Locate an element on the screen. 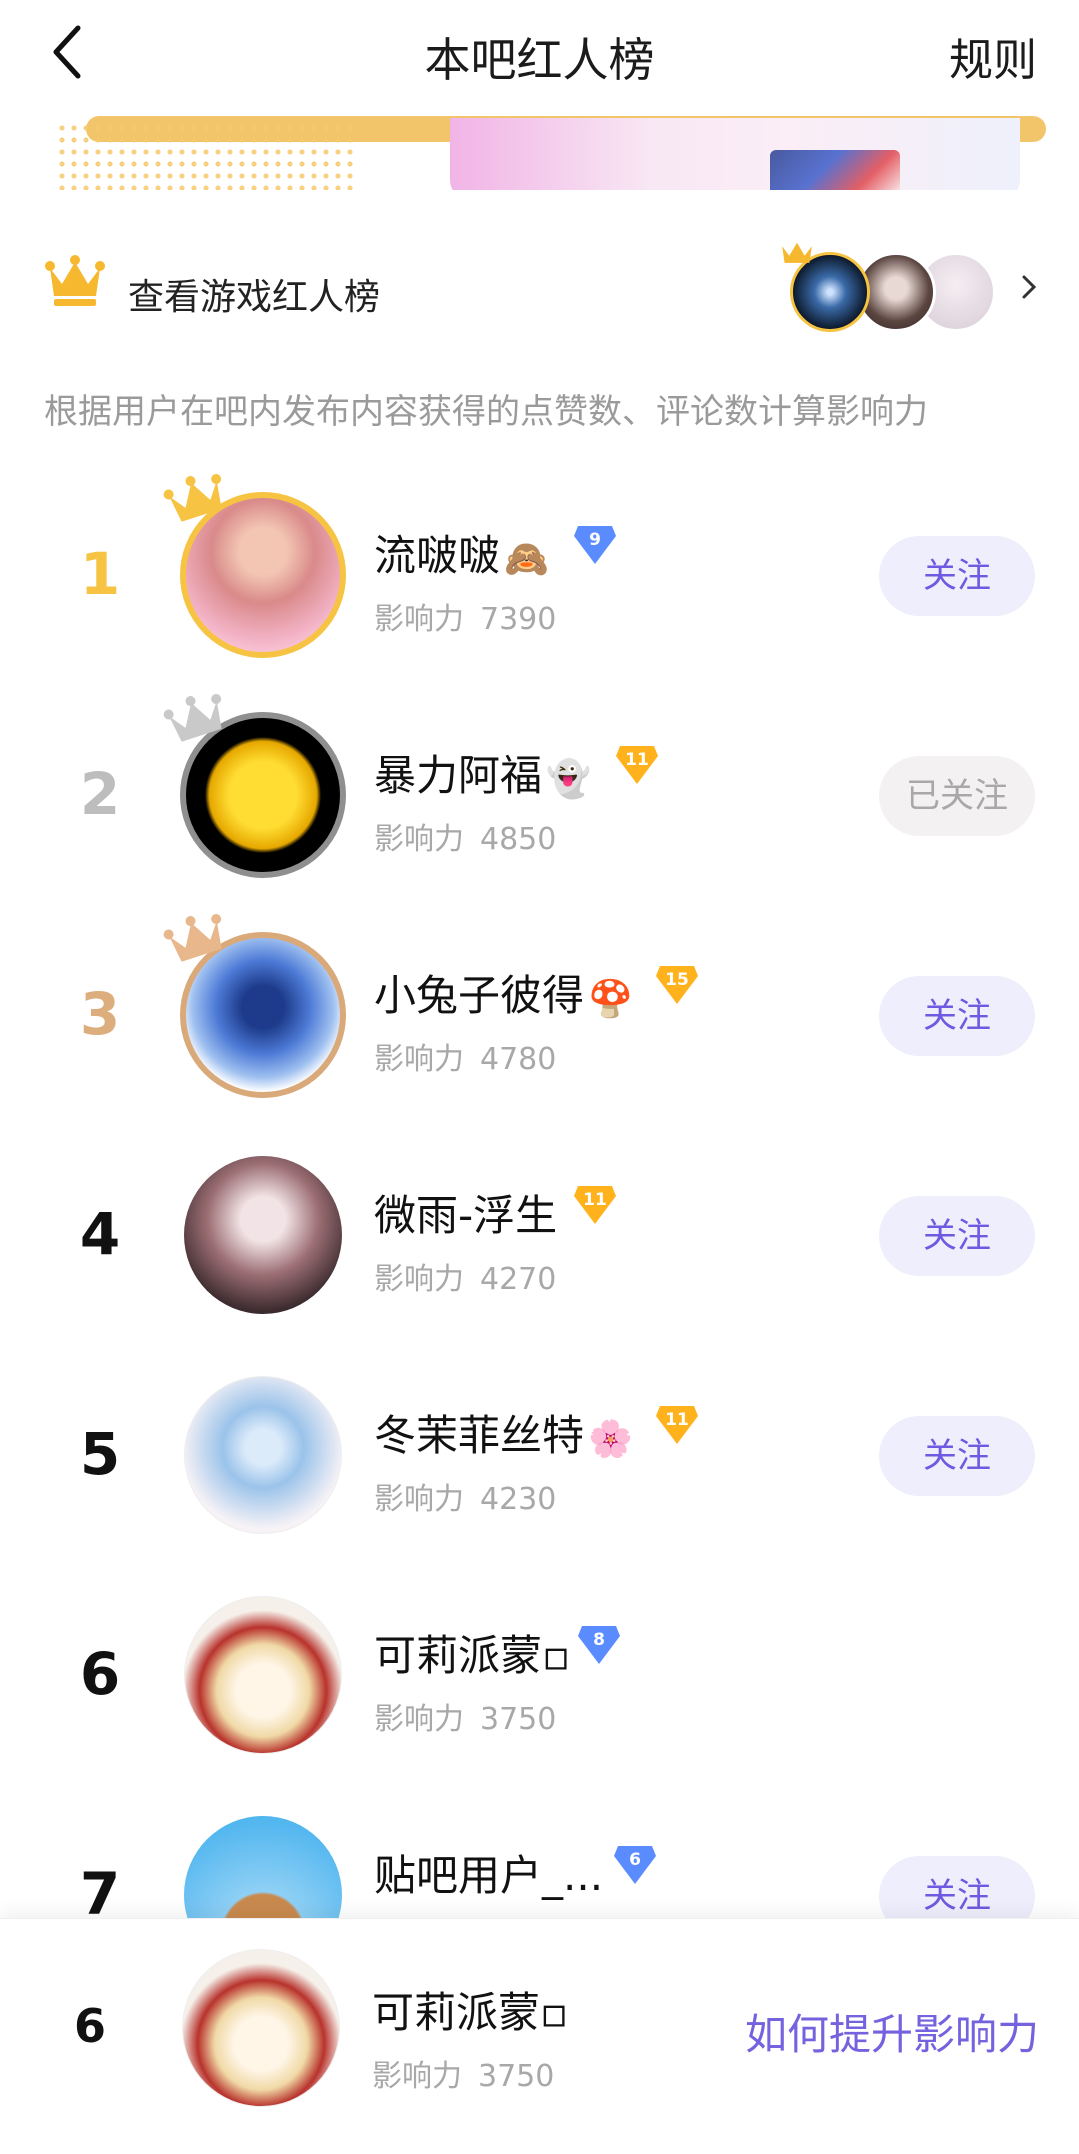  banner is located at coordinates (539, 150).